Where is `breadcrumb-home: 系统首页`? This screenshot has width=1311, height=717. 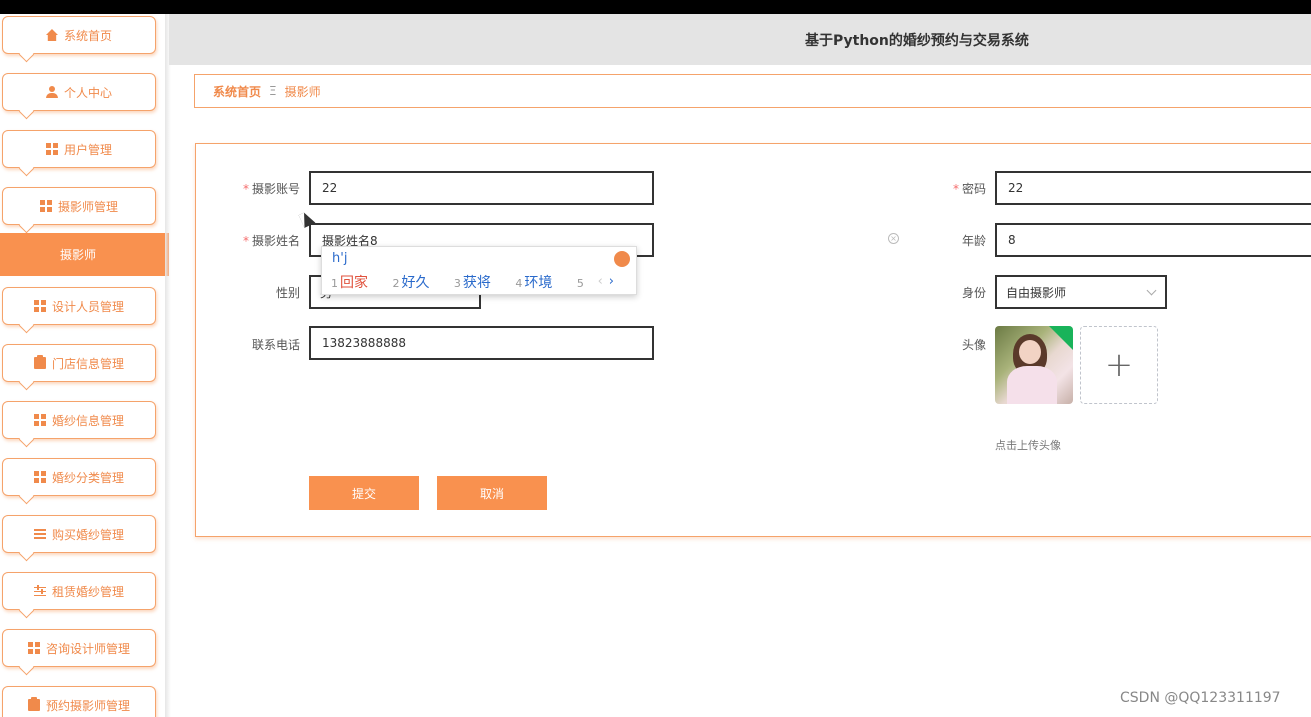 breadcrumb-home: 系统首页 is located at coordinates (237, 91).